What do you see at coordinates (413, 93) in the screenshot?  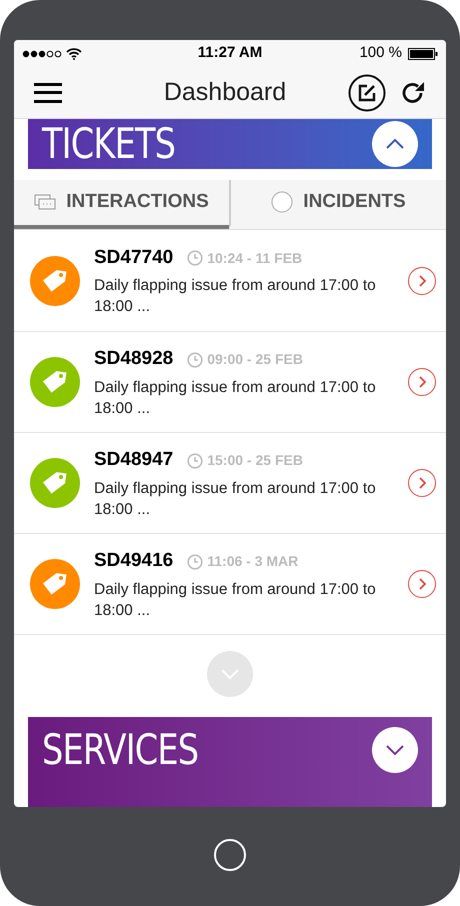 I see `refresh-icon` at bounding box center [413, 93].